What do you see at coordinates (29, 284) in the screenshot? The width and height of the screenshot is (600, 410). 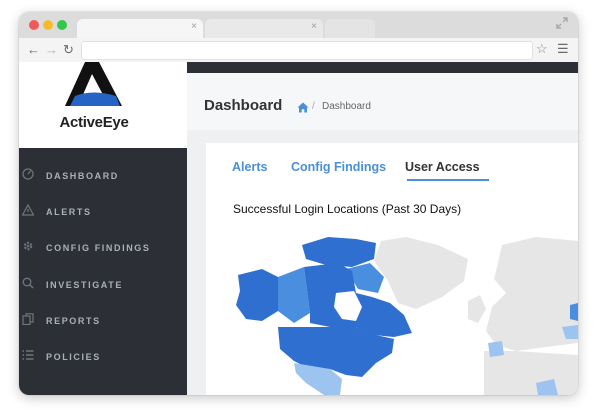 I see `search-icon` at bounding box center [29, 284].